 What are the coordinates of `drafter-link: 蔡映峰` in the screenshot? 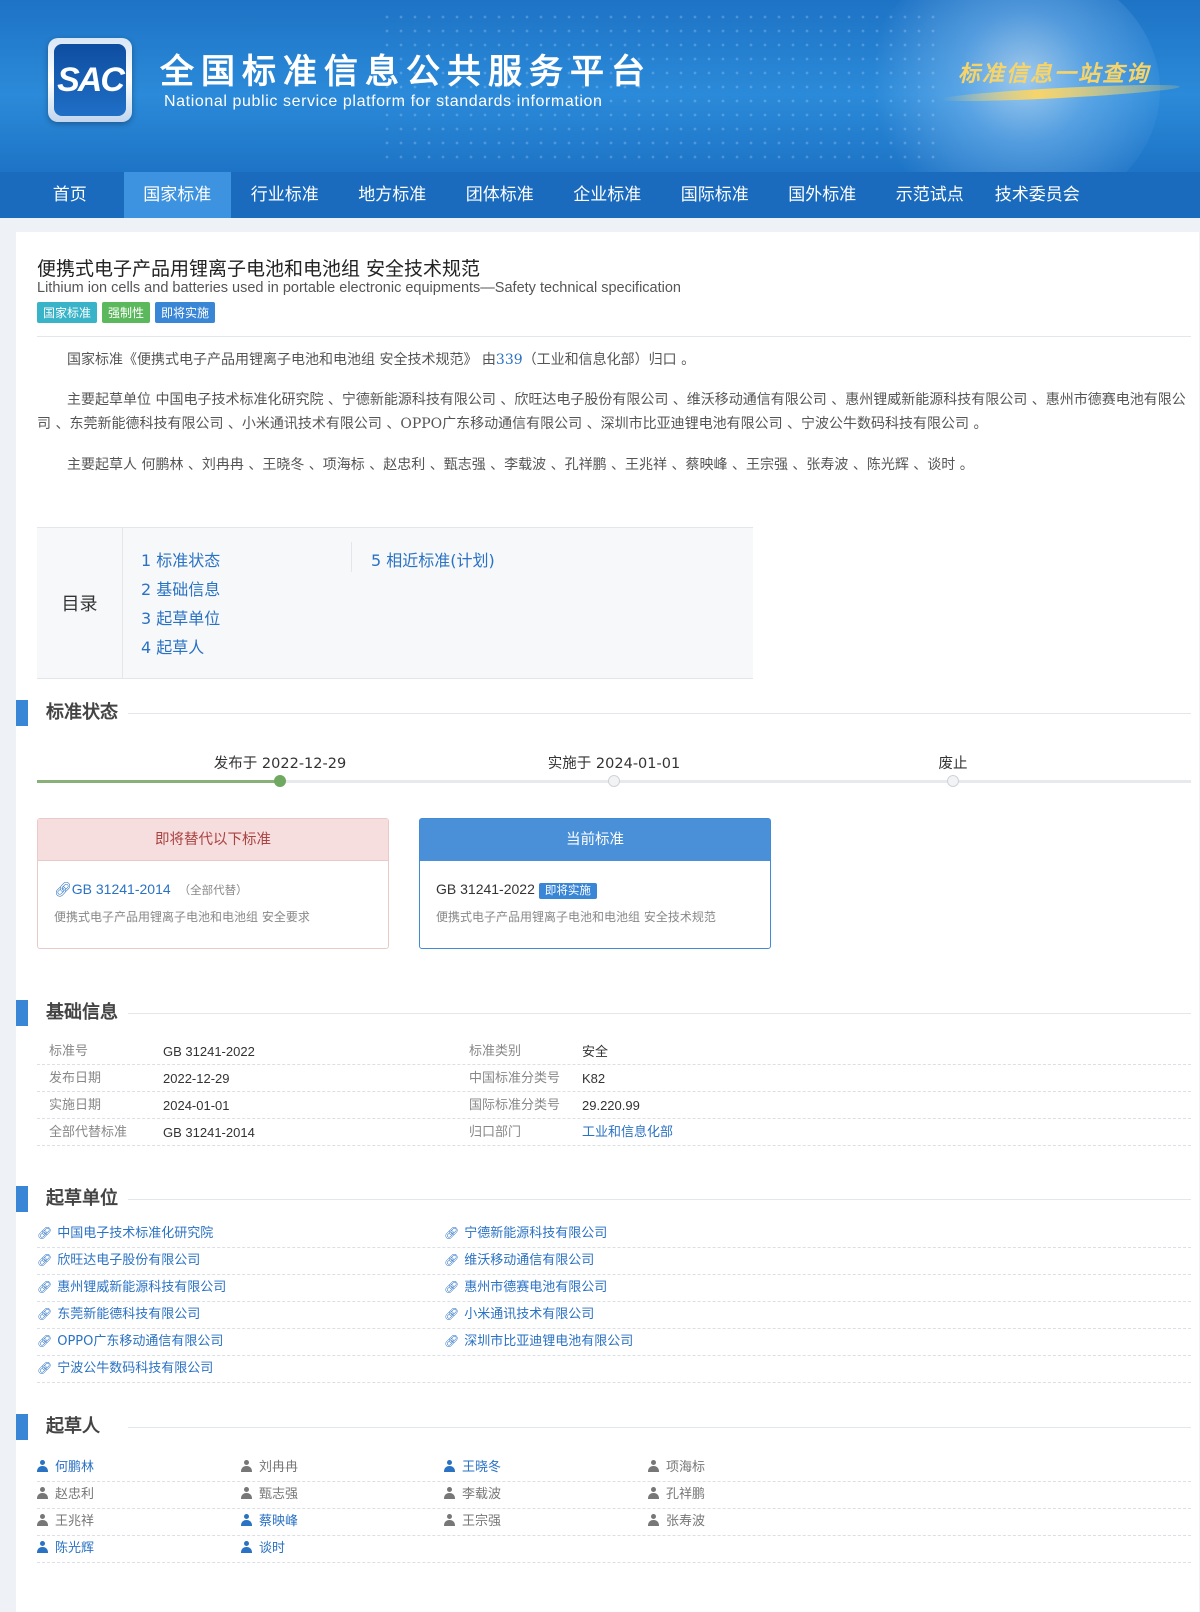 It's located at (269, 1521).